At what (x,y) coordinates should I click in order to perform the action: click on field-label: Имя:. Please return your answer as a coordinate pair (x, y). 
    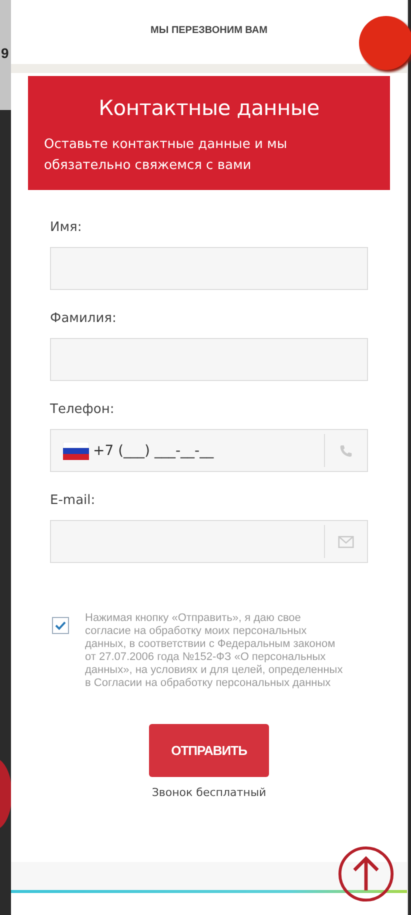
    Looking at the image, I should click on (66, 227).